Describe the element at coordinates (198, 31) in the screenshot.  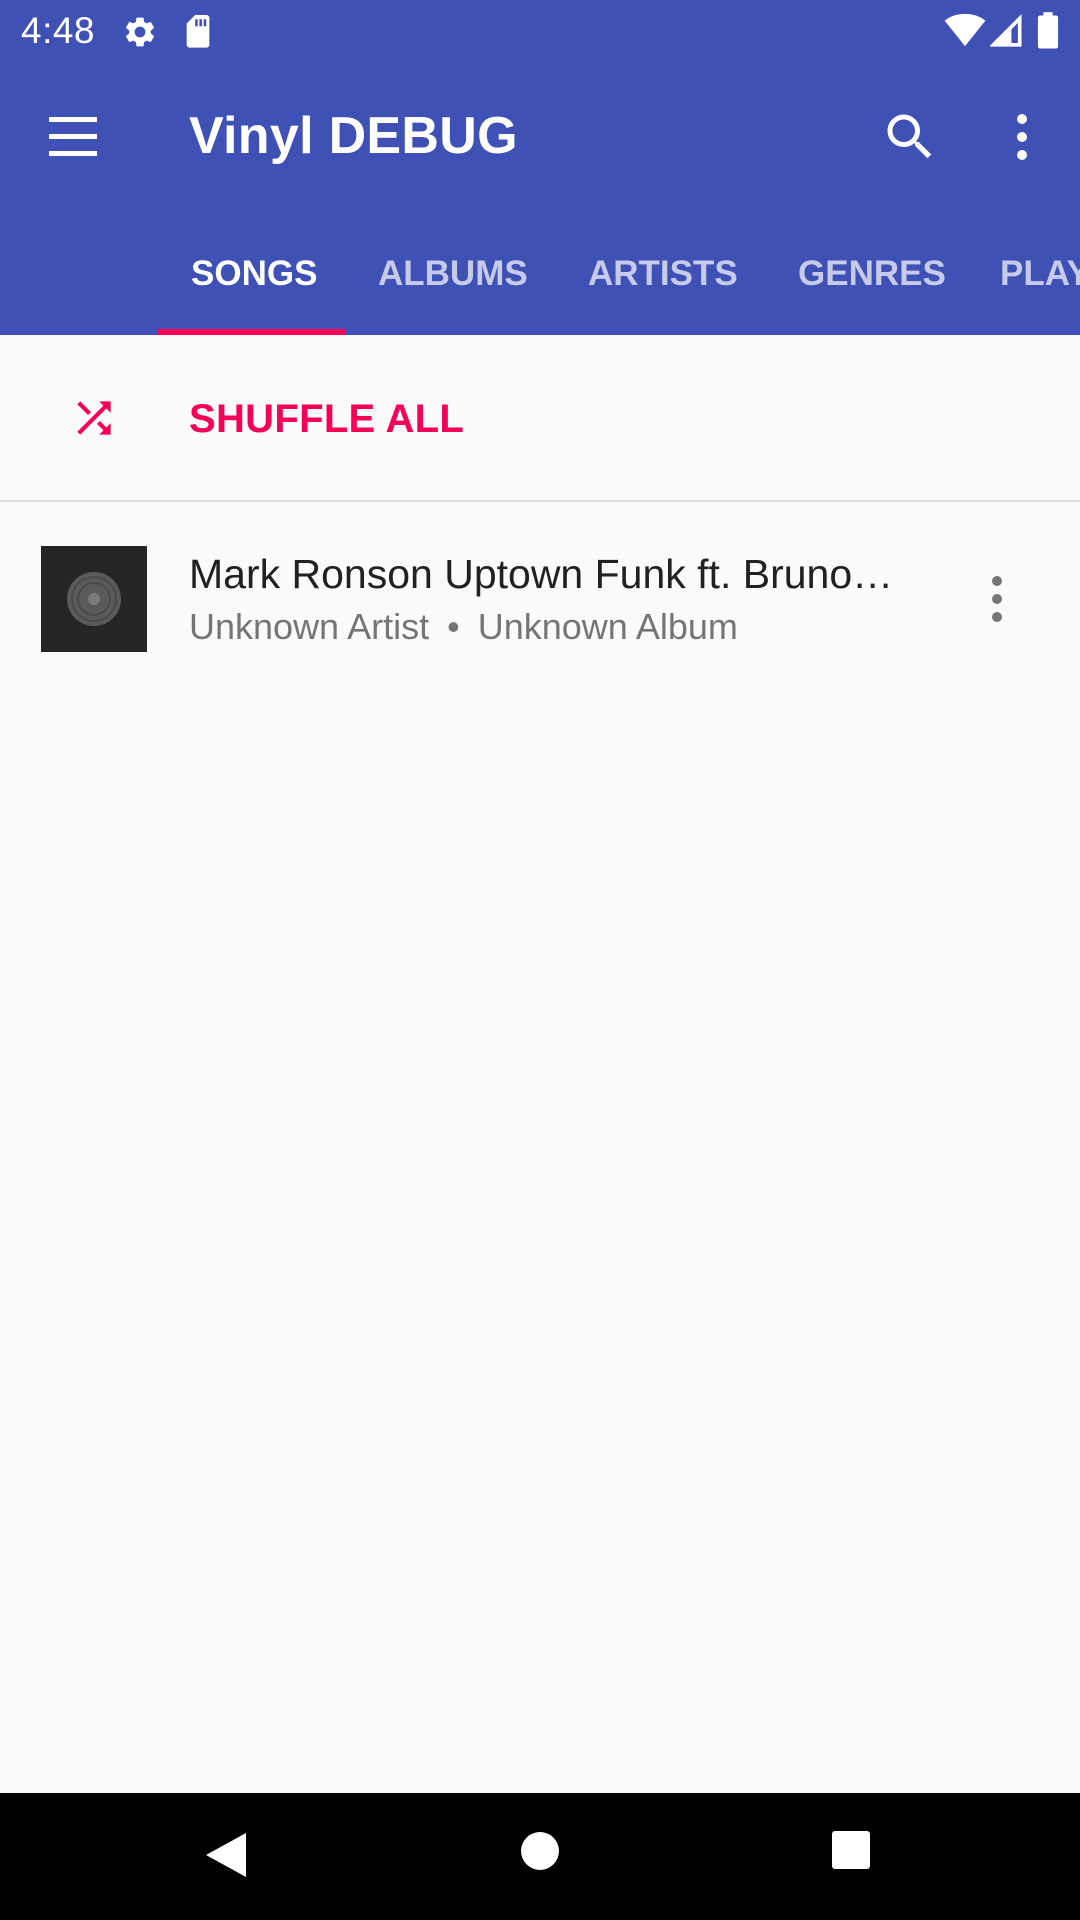
I see `sd-card-icon` at that location.